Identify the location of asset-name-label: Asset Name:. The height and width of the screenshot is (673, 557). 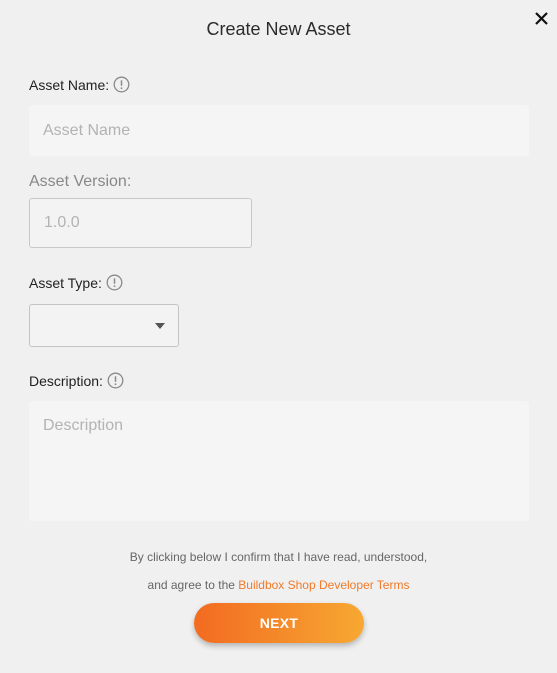
(79, 84).